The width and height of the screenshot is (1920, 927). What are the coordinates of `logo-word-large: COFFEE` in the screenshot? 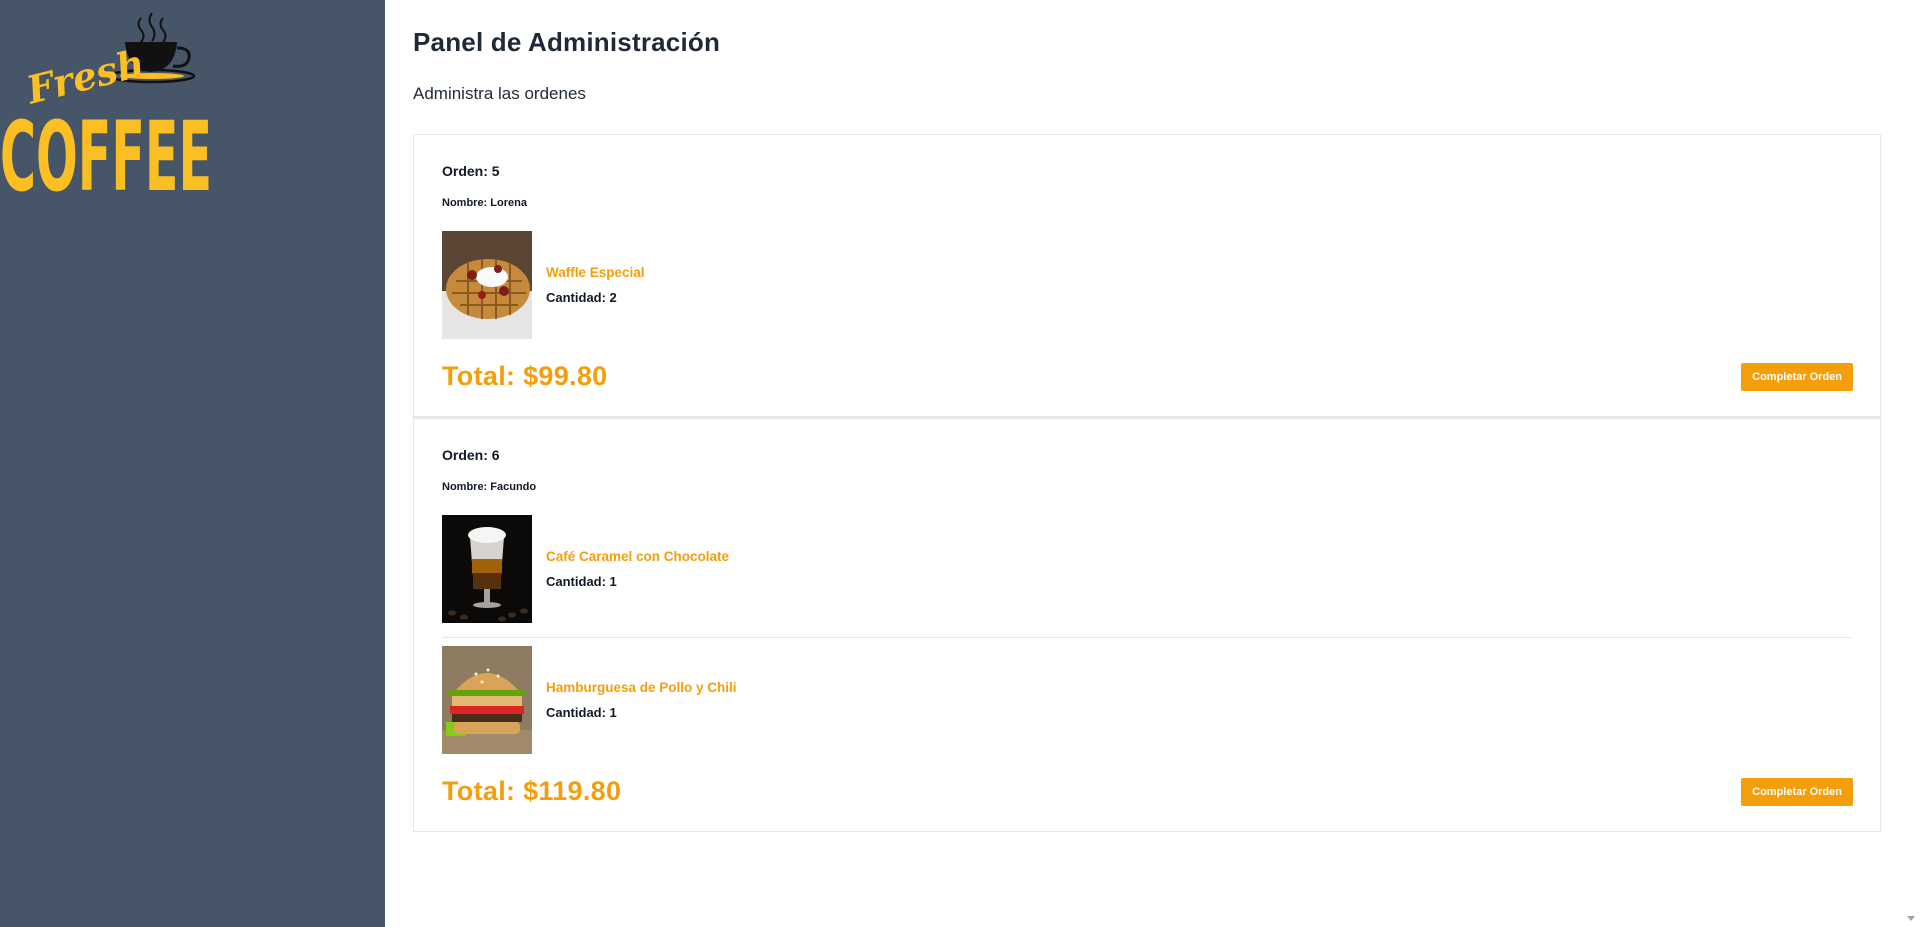 It's located at (106, 148).